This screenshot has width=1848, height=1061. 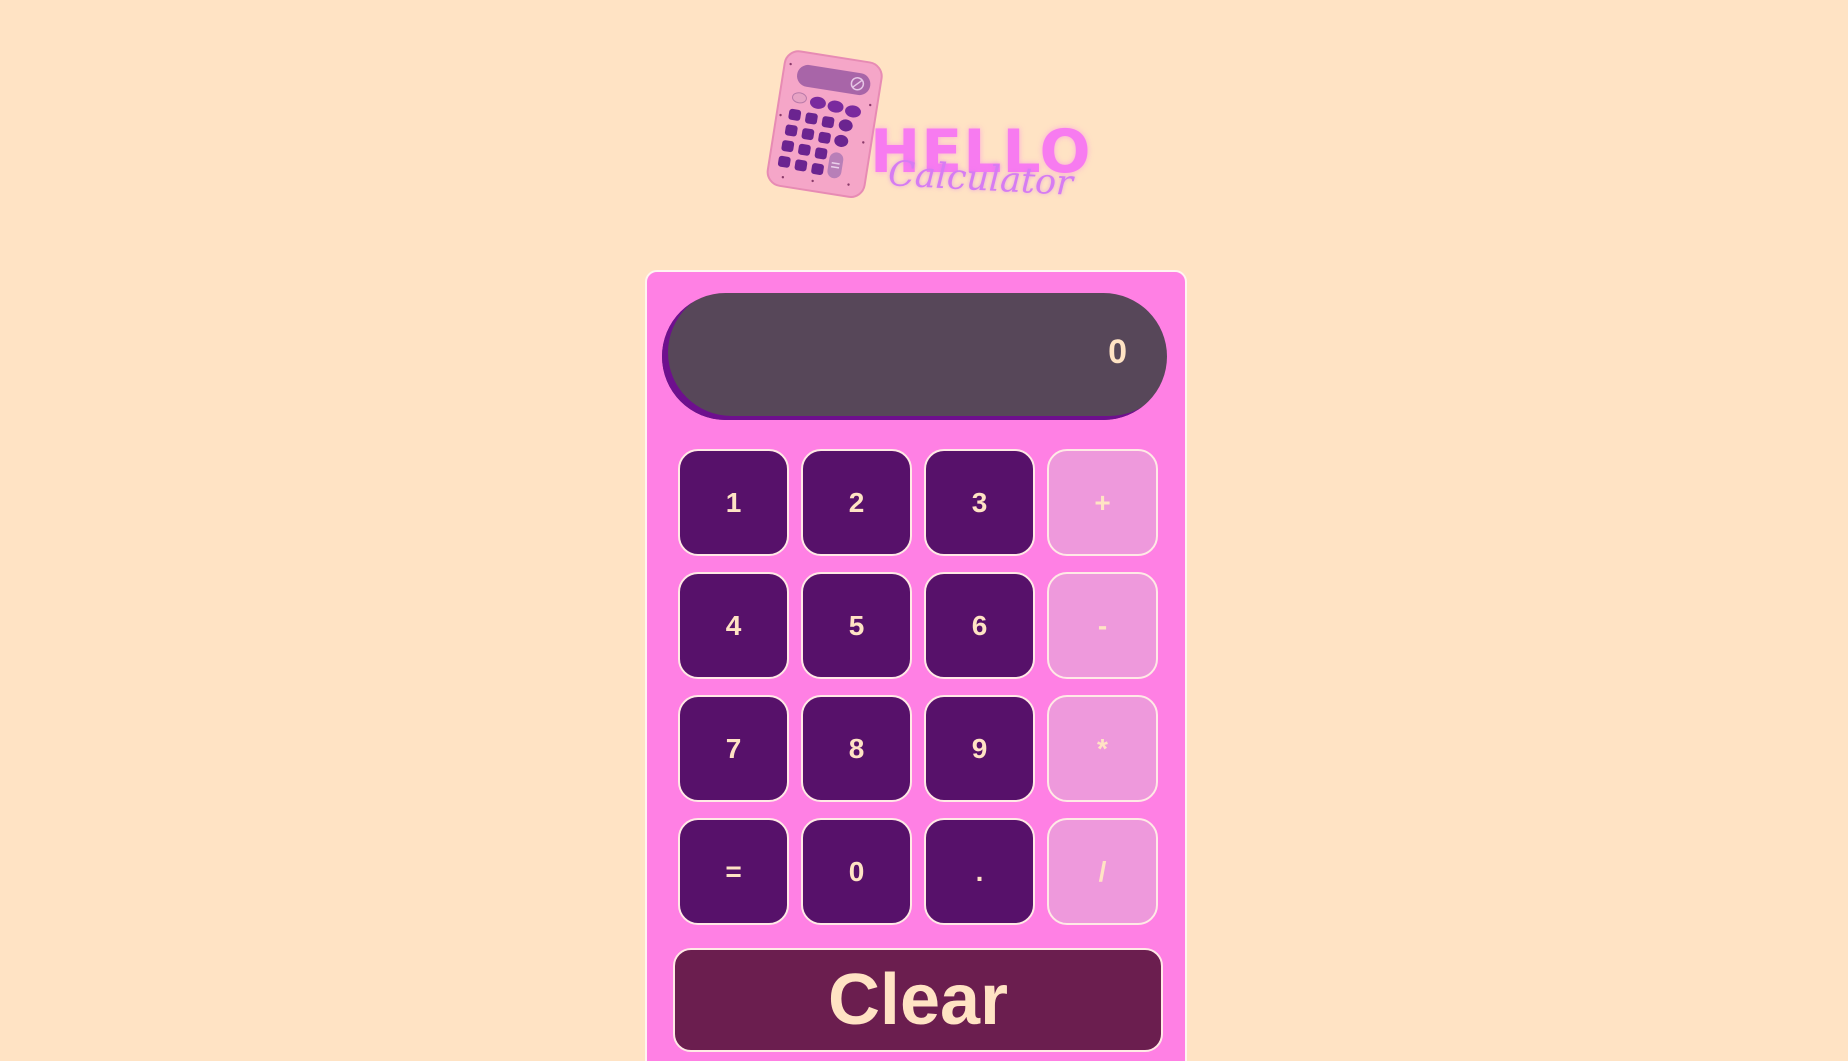 I want to click on logo-subtitle: Calculator, so click(x=980, y=179).